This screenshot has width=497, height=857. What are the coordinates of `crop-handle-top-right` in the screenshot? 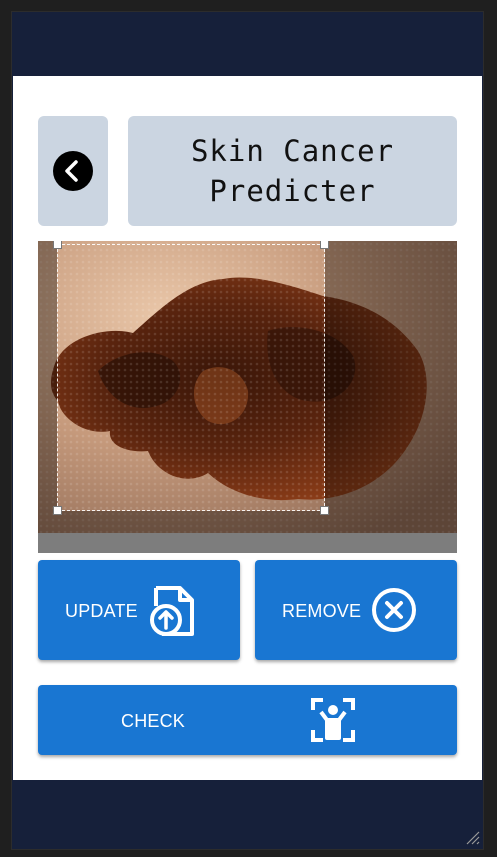 It's located at (324, 245).